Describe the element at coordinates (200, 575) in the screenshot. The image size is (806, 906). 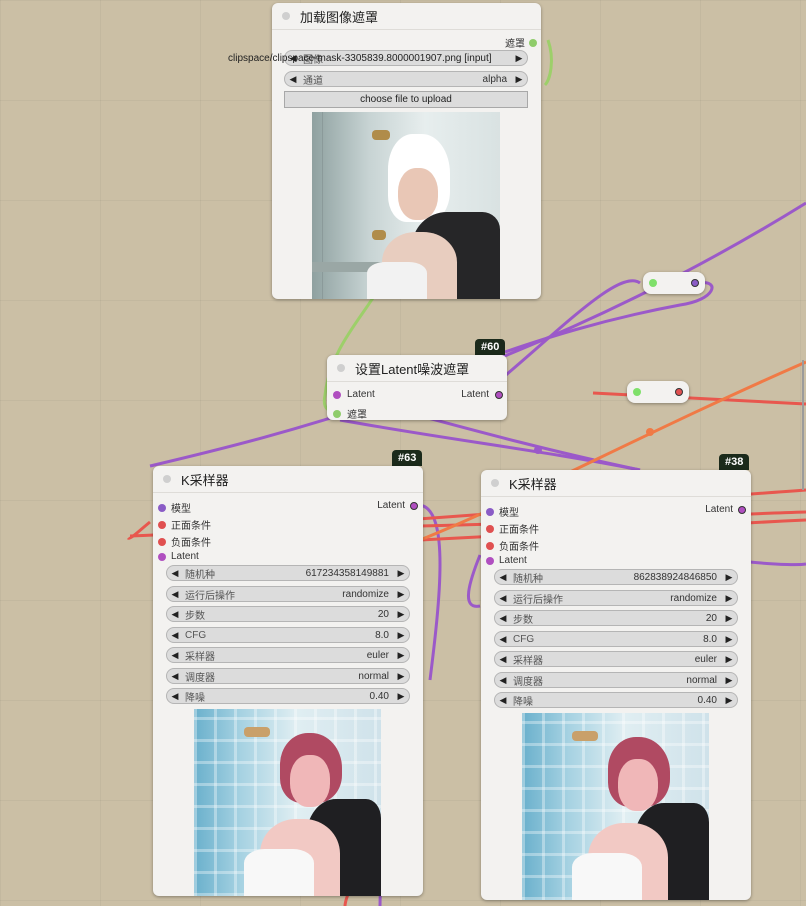
I see `widget-label: 随机种` at that location.